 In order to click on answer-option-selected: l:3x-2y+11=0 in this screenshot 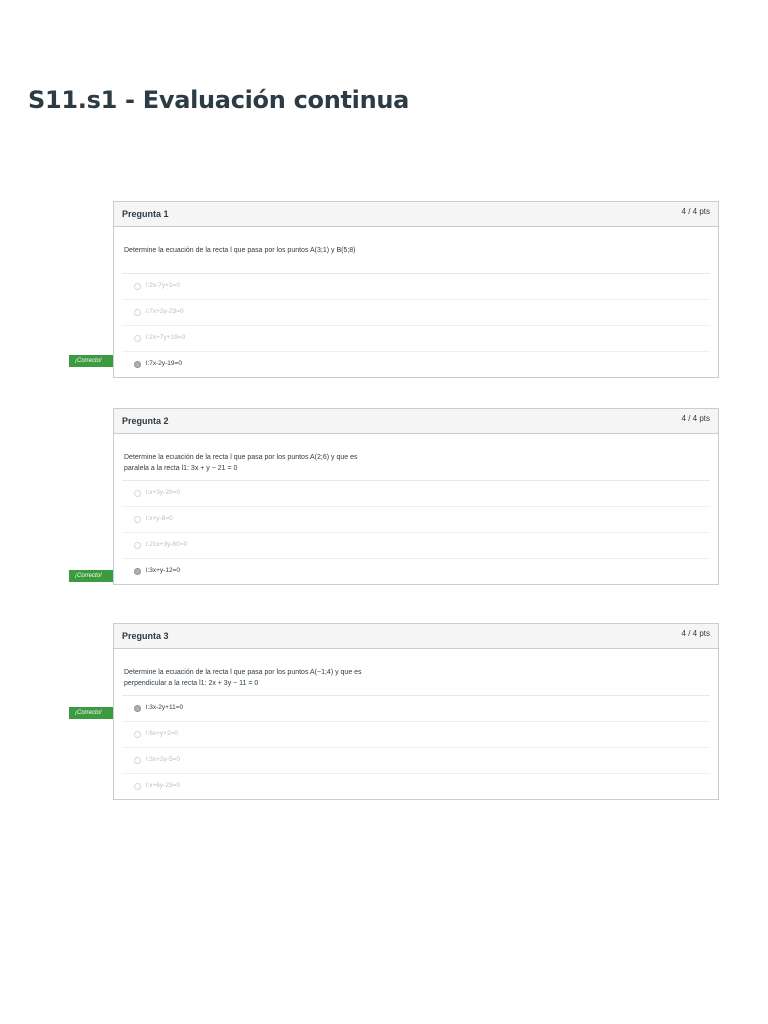, I will do `click(416, 709)`.